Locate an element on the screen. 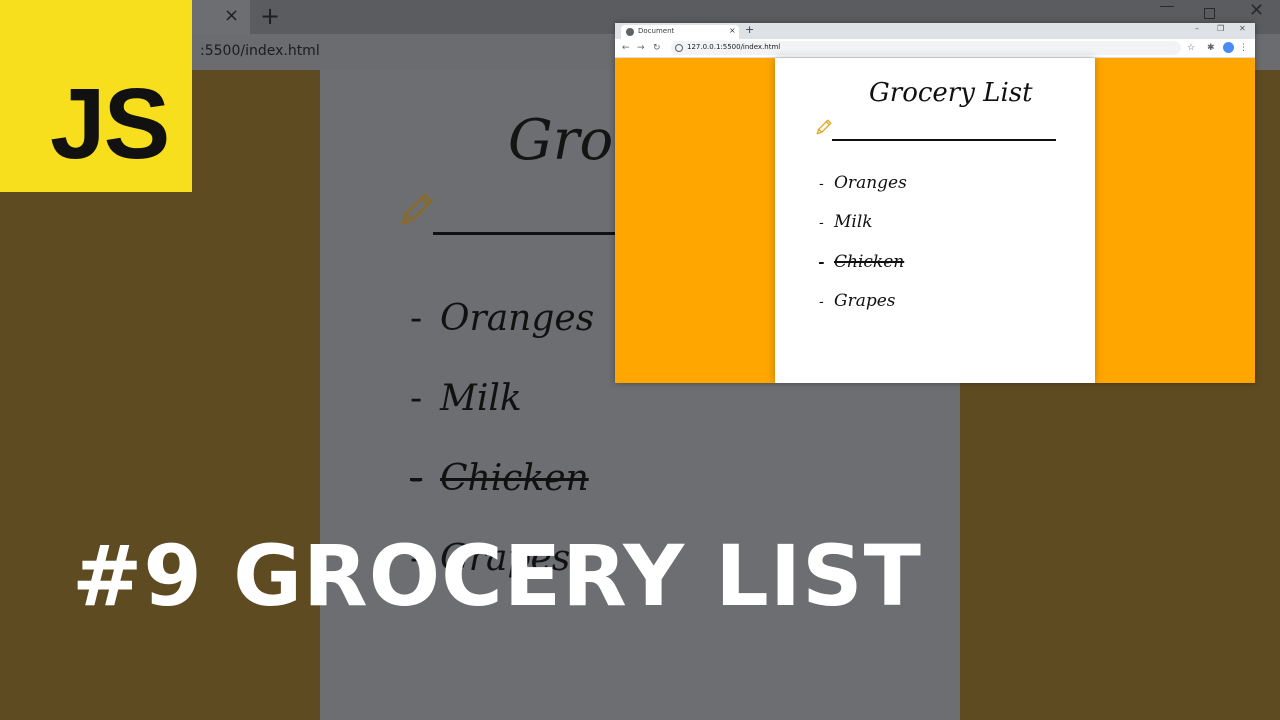 Image resolution: width=1280 pixels, height=720 pixels. inset-tab-close-icon: × is located at coordinates (732, 30).